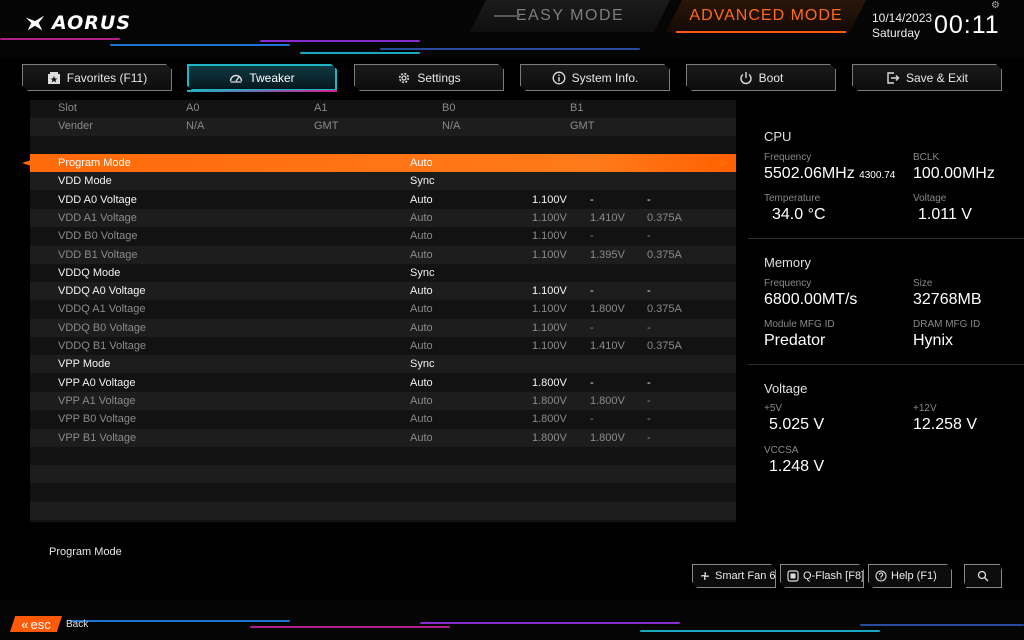 The height and width of the screenshot is (640, 1024). What do you see at coordinates (383, 400) in the screenshot?
I see `setting-row: VPP A1 Voltage Auto 1.800V 1.800V -` at bounding box center [383, 400].